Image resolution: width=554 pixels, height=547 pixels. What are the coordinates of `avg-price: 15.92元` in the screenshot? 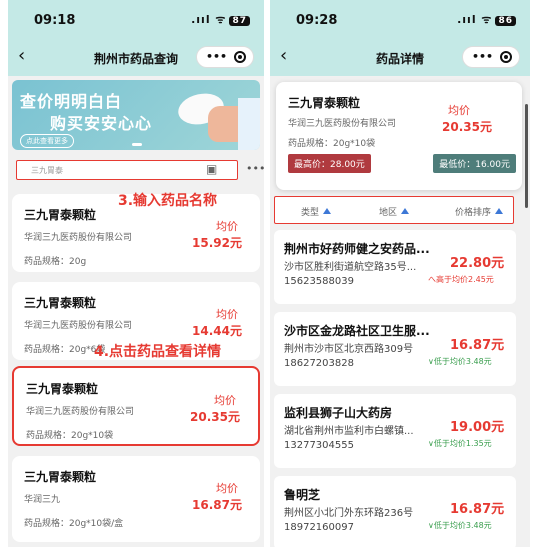 It's located at (217, 243).